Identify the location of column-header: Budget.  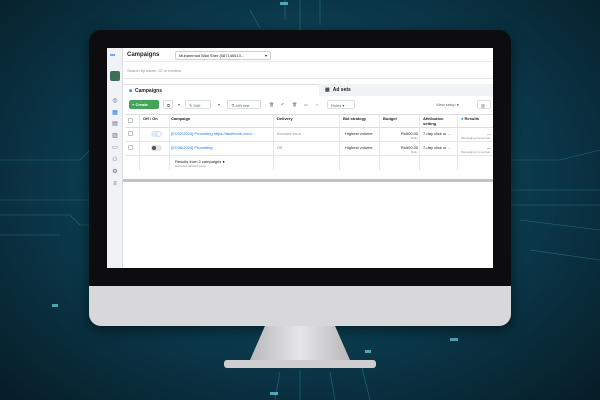
(390, 118).